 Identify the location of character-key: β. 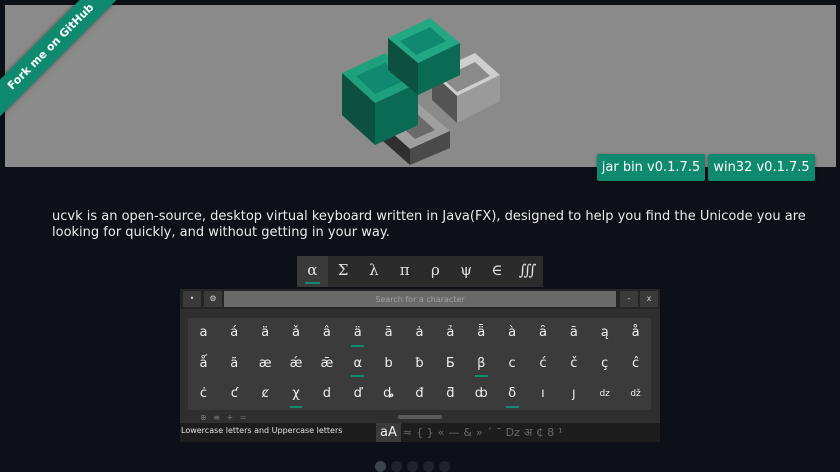
(481, 364).